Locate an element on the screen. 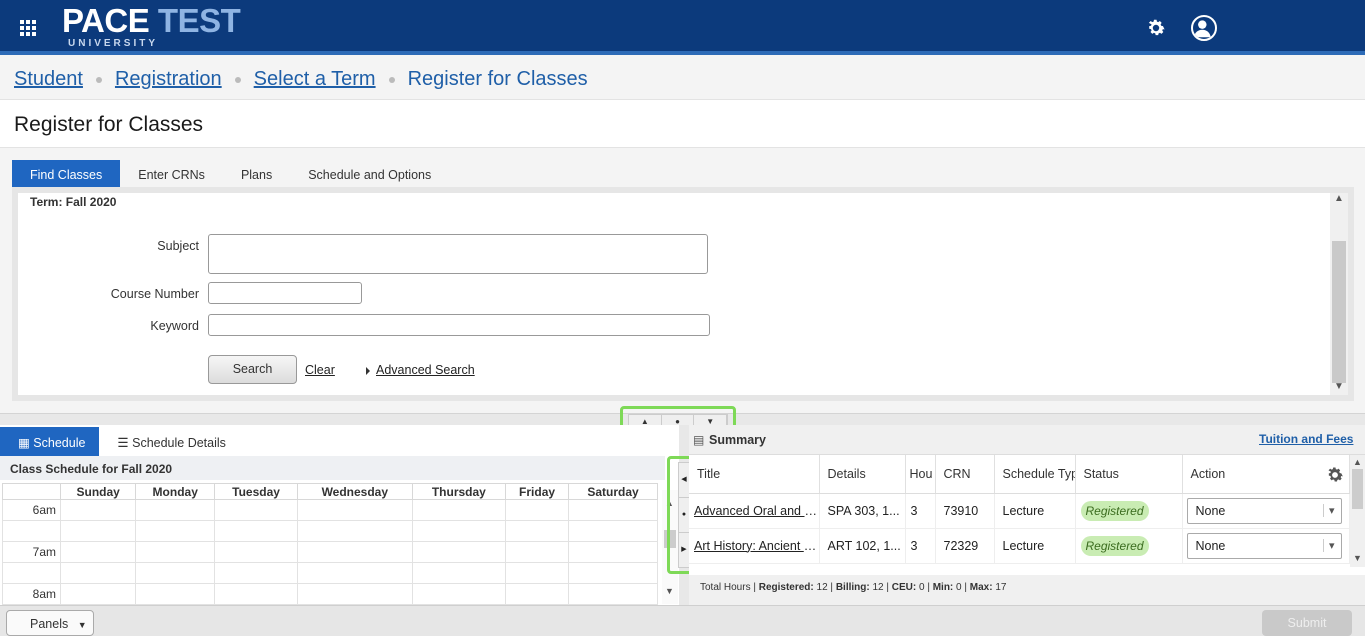 Image resolution: width=1365 pixels, height=636 pixels. keyword-input is located at coordinates (459, 325).